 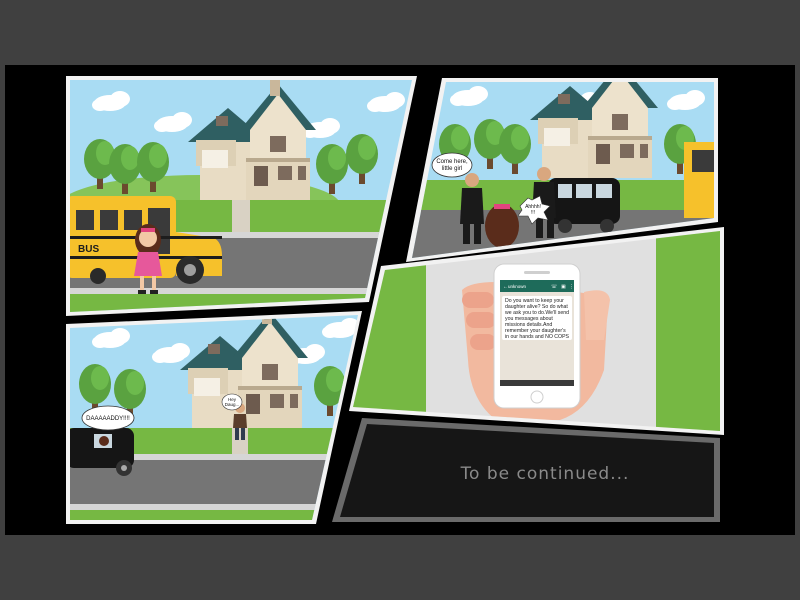 I want to click on chat-input-bar, so click(x=537, y=383).